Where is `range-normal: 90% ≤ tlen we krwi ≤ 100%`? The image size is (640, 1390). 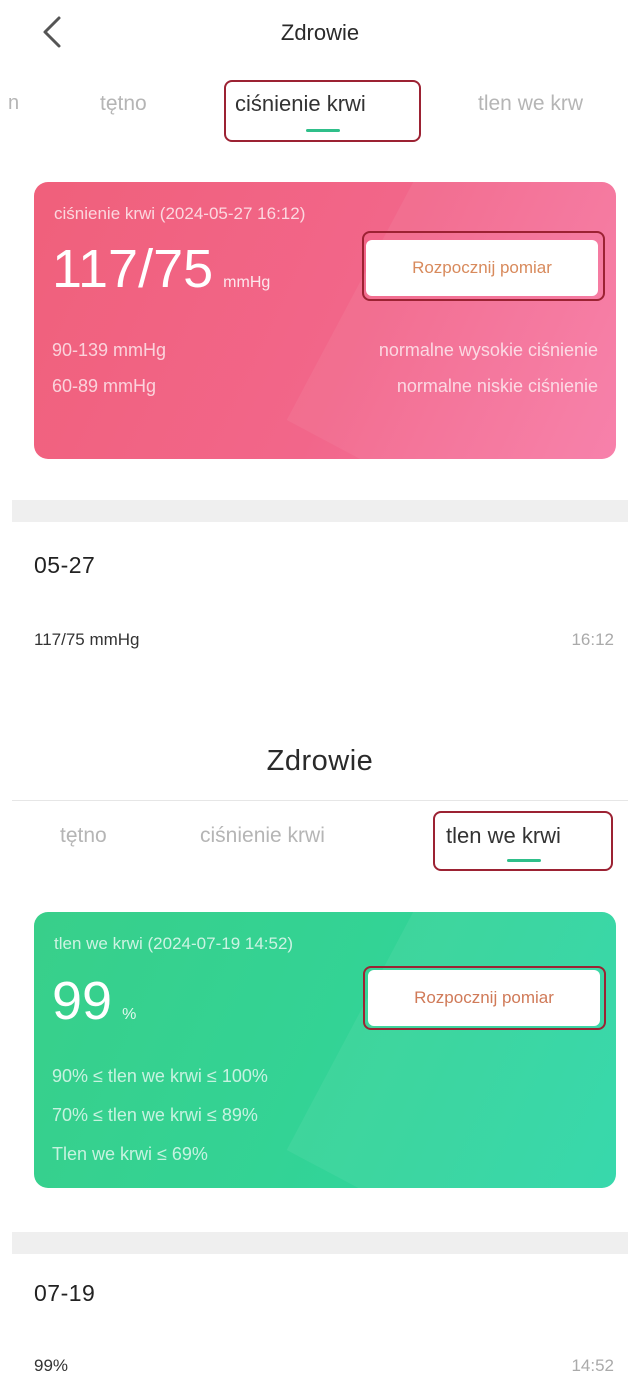
range-normal: 90% ≤ tlen we krwi ≤ 100% is located at coordinates (160, 1076).